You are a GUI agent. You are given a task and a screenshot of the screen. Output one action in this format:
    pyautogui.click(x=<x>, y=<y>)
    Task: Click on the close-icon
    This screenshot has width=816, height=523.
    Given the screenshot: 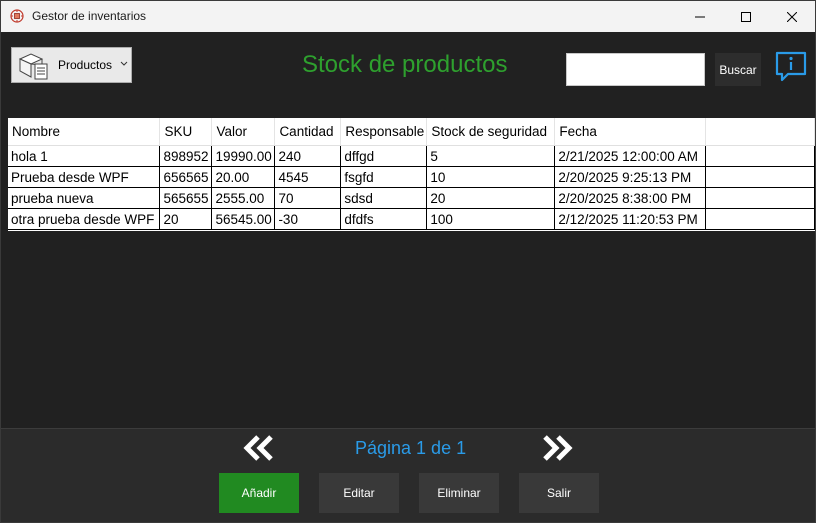 What is the action you would take?
    pyautogui.click(x=792, y=16)
    